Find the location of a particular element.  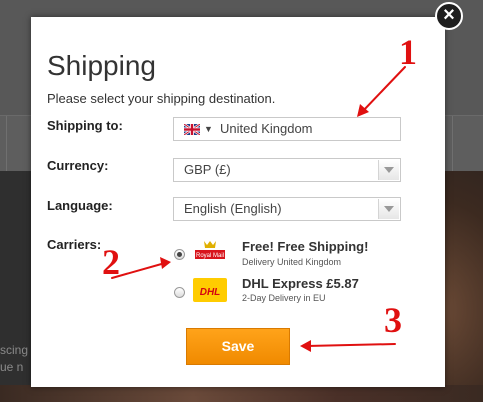

carriers-label: Carriers: is located at coordinates (74, 244).